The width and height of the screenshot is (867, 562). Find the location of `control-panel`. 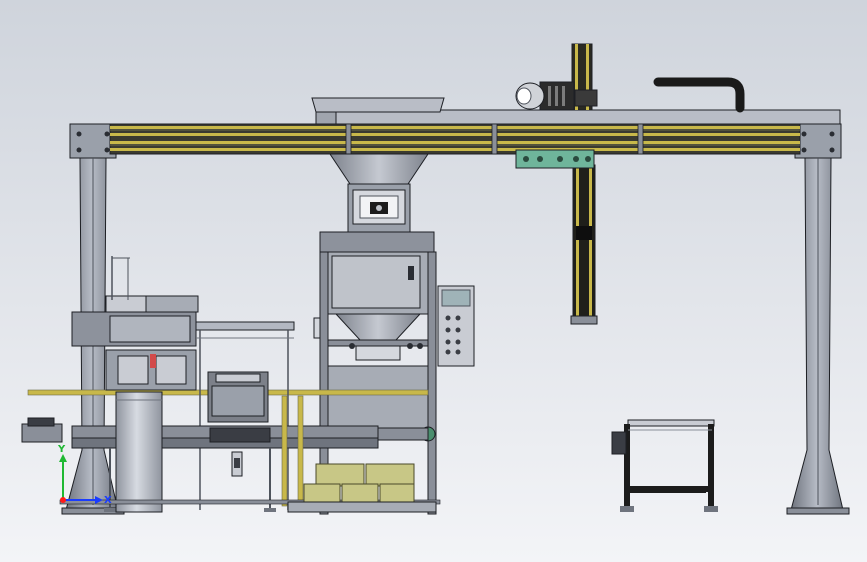

control-panel is located at coordinates (456, 326).